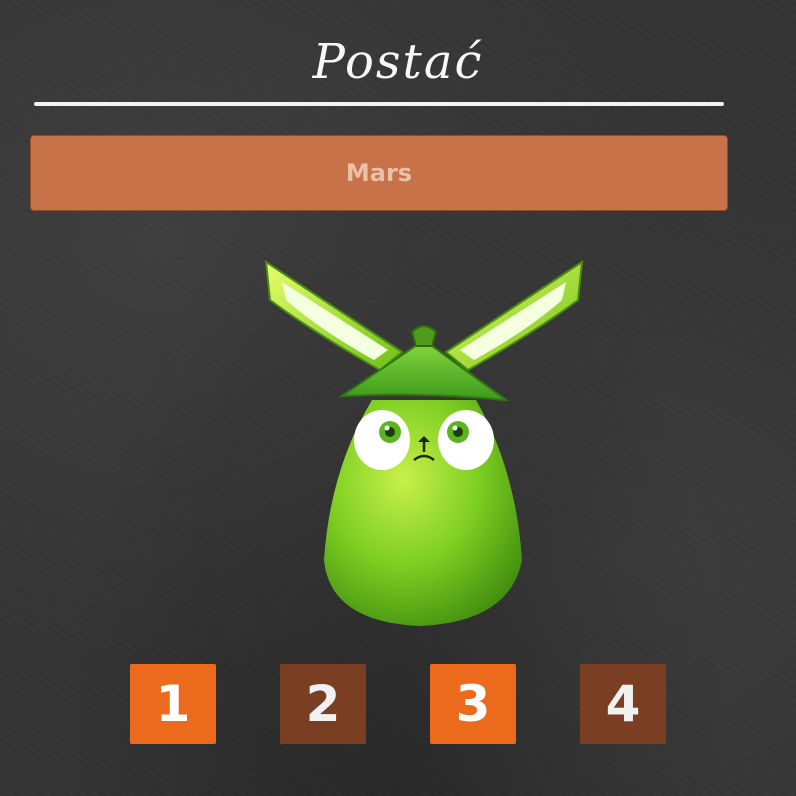  I want to click on character-option-4-button: 4, so click(623, 704).